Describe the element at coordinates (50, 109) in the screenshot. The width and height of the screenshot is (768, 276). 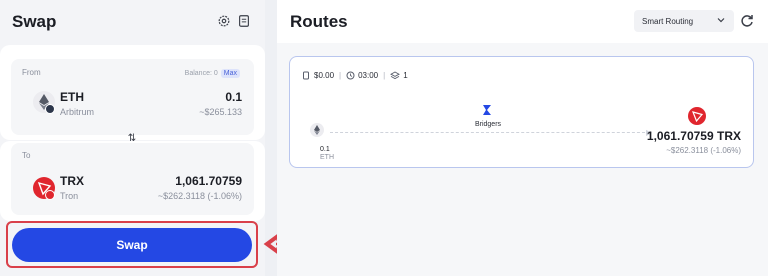
I see `arbitrum-chain-icon` at that location.